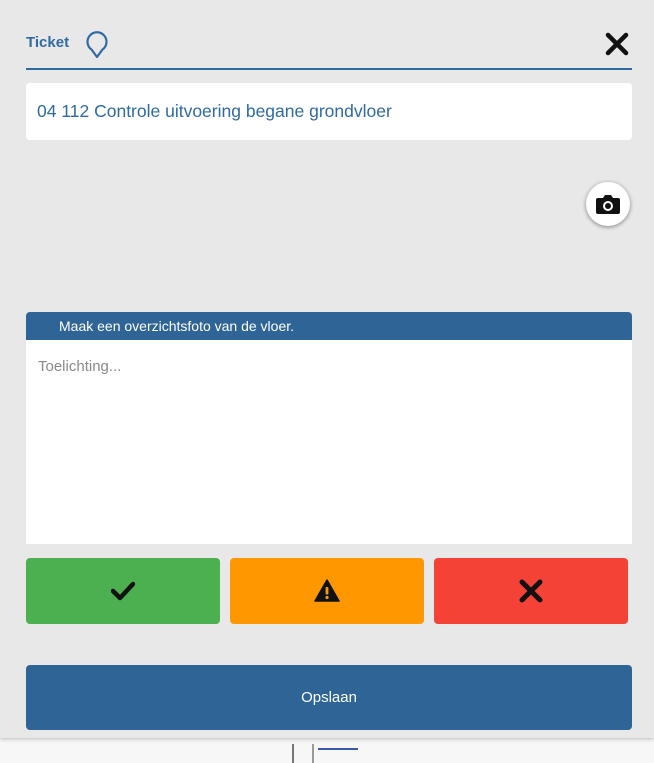 The image size is (654, 763). I want to click on status-warning-button, so click(327, 591).